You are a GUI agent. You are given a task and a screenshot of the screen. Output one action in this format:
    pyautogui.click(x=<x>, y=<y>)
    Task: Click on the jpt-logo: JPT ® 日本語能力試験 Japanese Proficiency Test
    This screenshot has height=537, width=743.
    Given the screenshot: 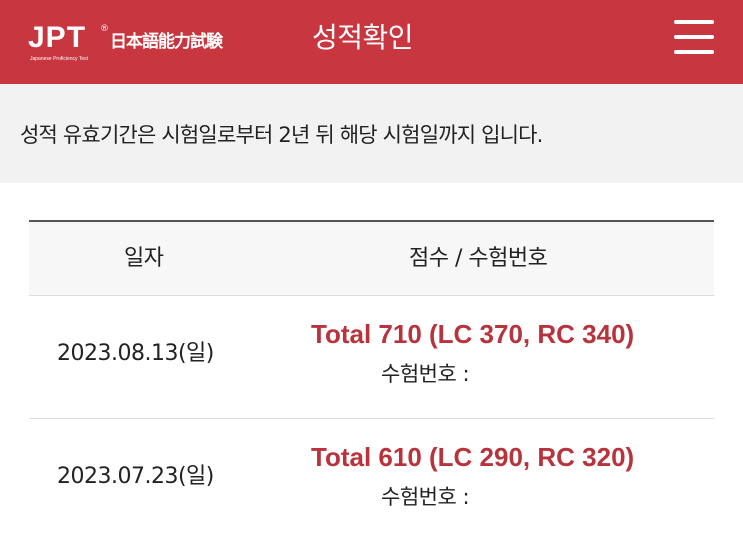 What is the action you would take?
    pyautogui.click(x=133, y=43)
    